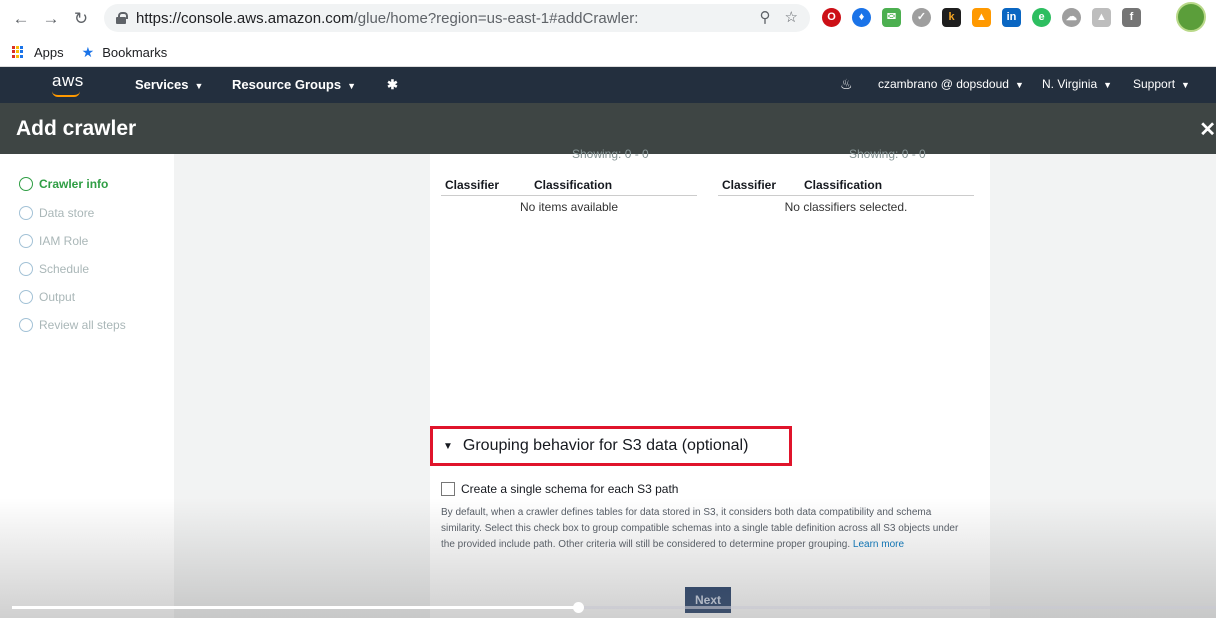  What do you see at coordinates (610, 154) in the screenshot?
I see `left-showing-count: Showing: 0 - 0` at bounding box center [610, 154].